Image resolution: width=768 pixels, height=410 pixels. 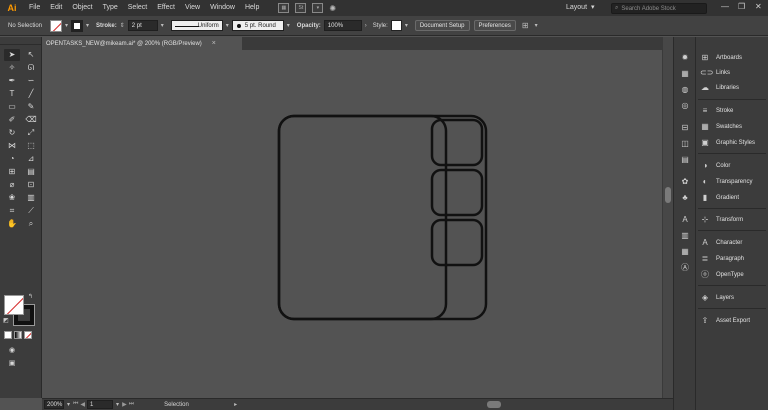 I want to click on stroke-swatch, so click(x=77, y=25).